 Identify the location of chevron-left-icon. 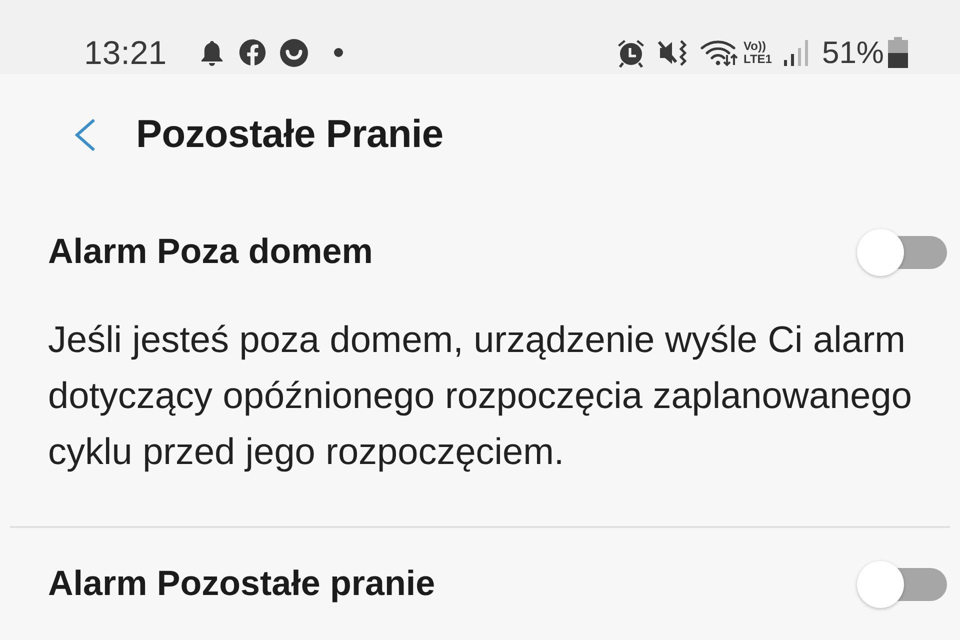
(85, 135).